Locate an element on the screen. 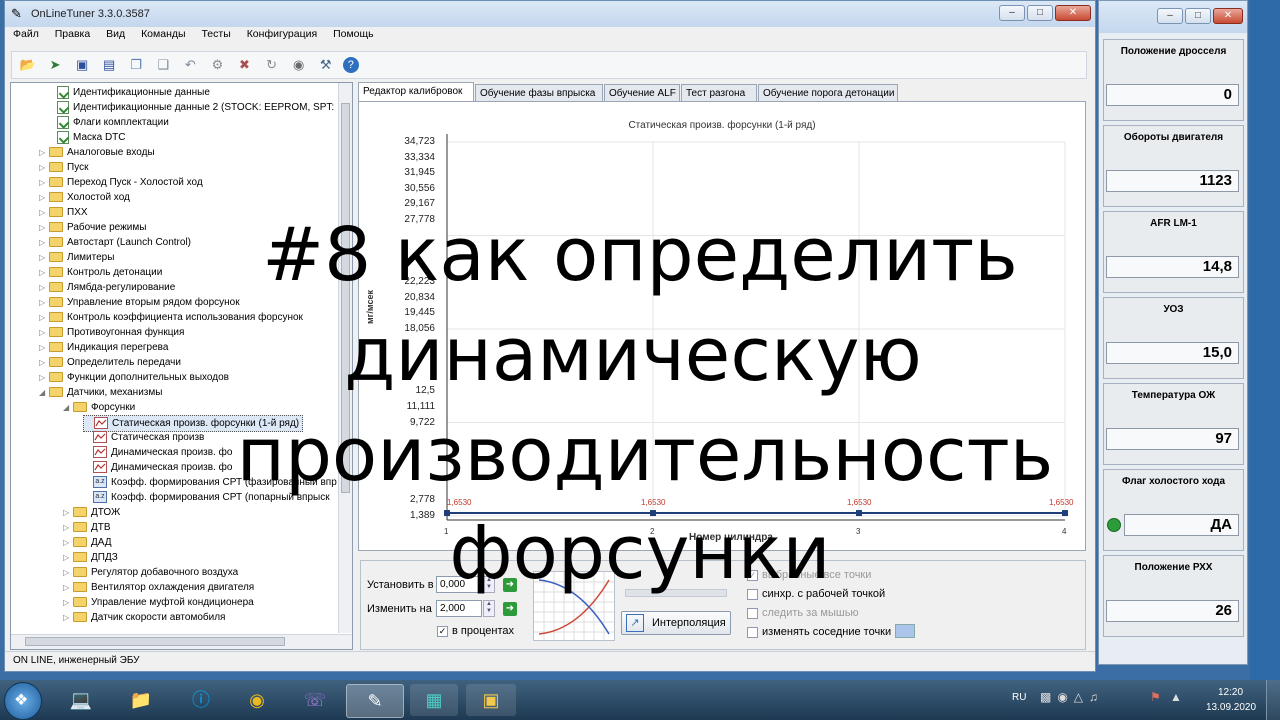  tree-item-label: Маска DTC is located at coordinates (99, 137).